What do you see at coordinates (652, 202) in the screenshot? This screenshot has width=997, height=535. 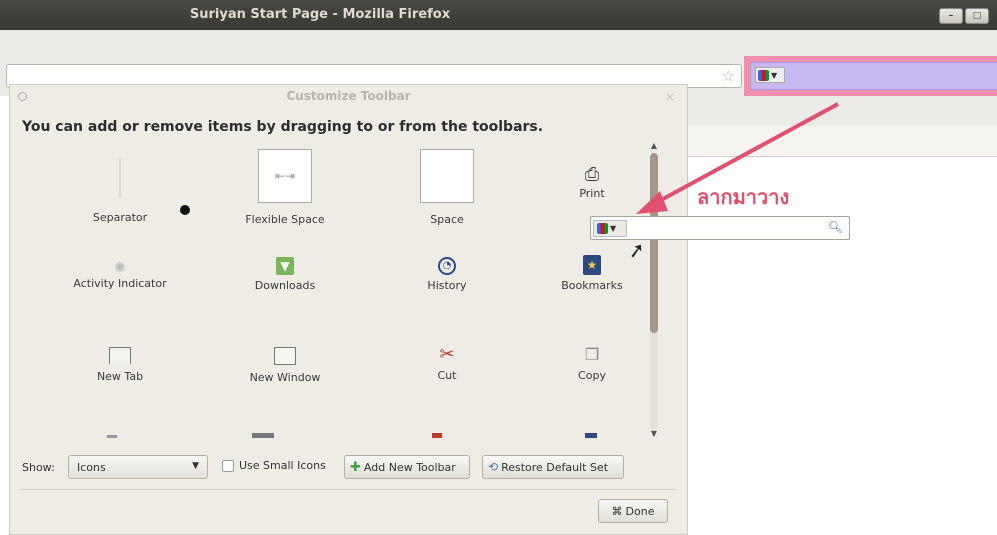 I see `arrow-head` at bounding box center [652, 202].